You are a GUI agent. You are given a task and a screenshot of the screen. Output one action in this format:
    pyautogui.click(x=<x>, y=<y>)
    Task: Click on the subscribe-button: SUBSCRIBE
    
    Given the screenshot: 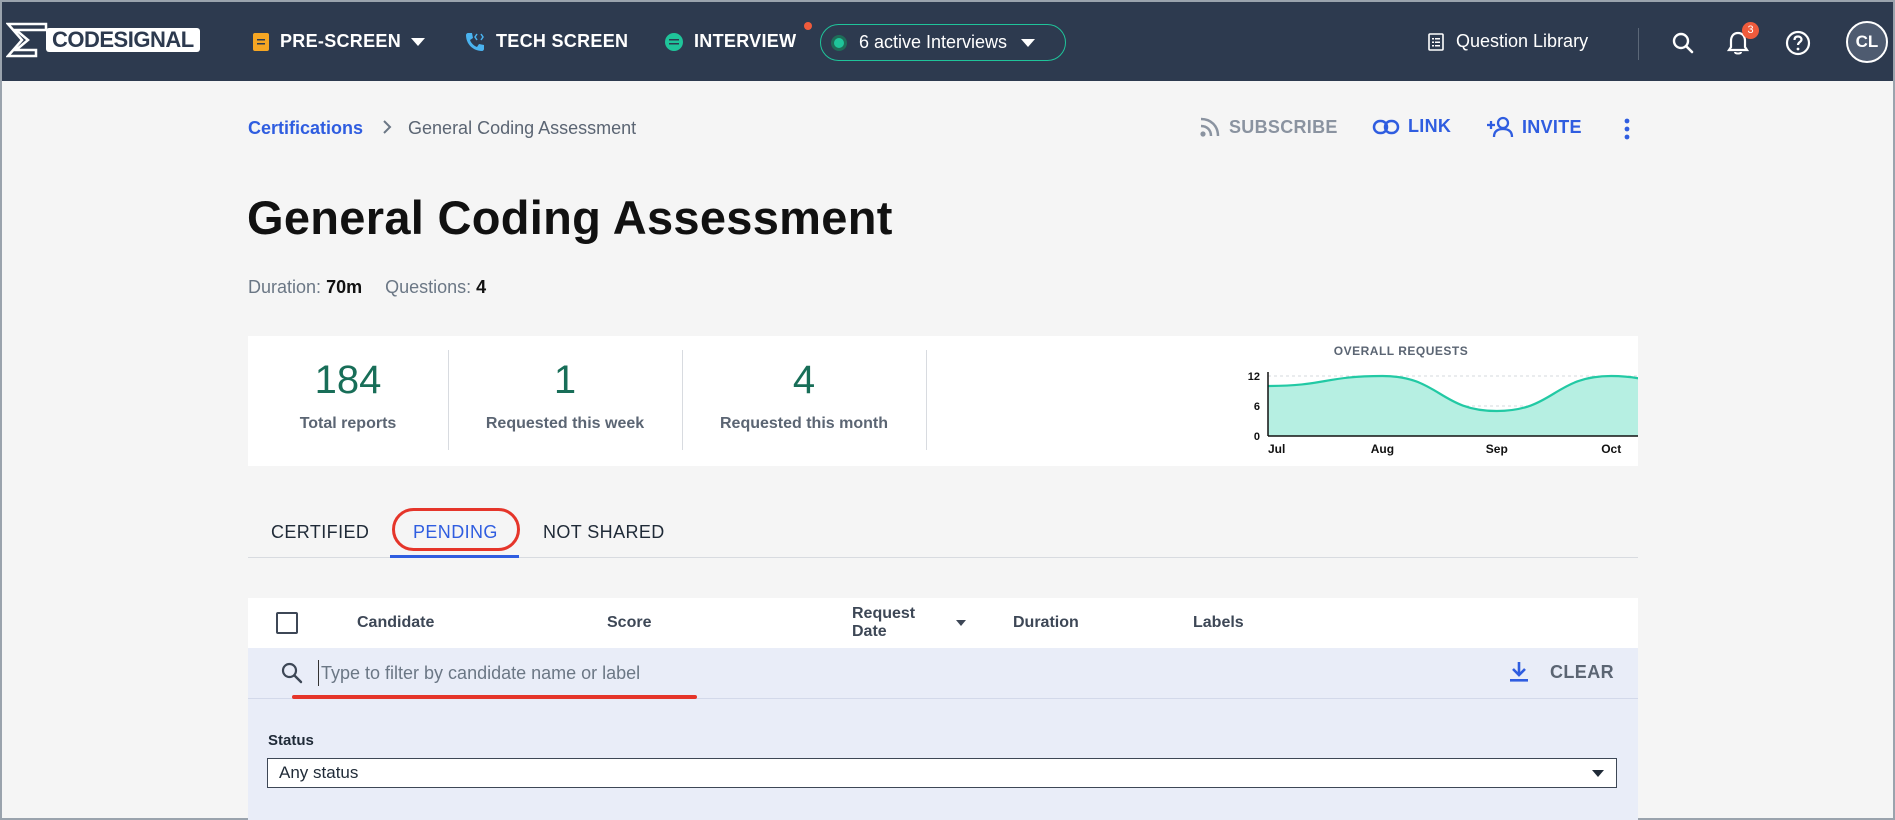 What is the action you would take?
    pyautogui.click(x=1268, y=127)
    